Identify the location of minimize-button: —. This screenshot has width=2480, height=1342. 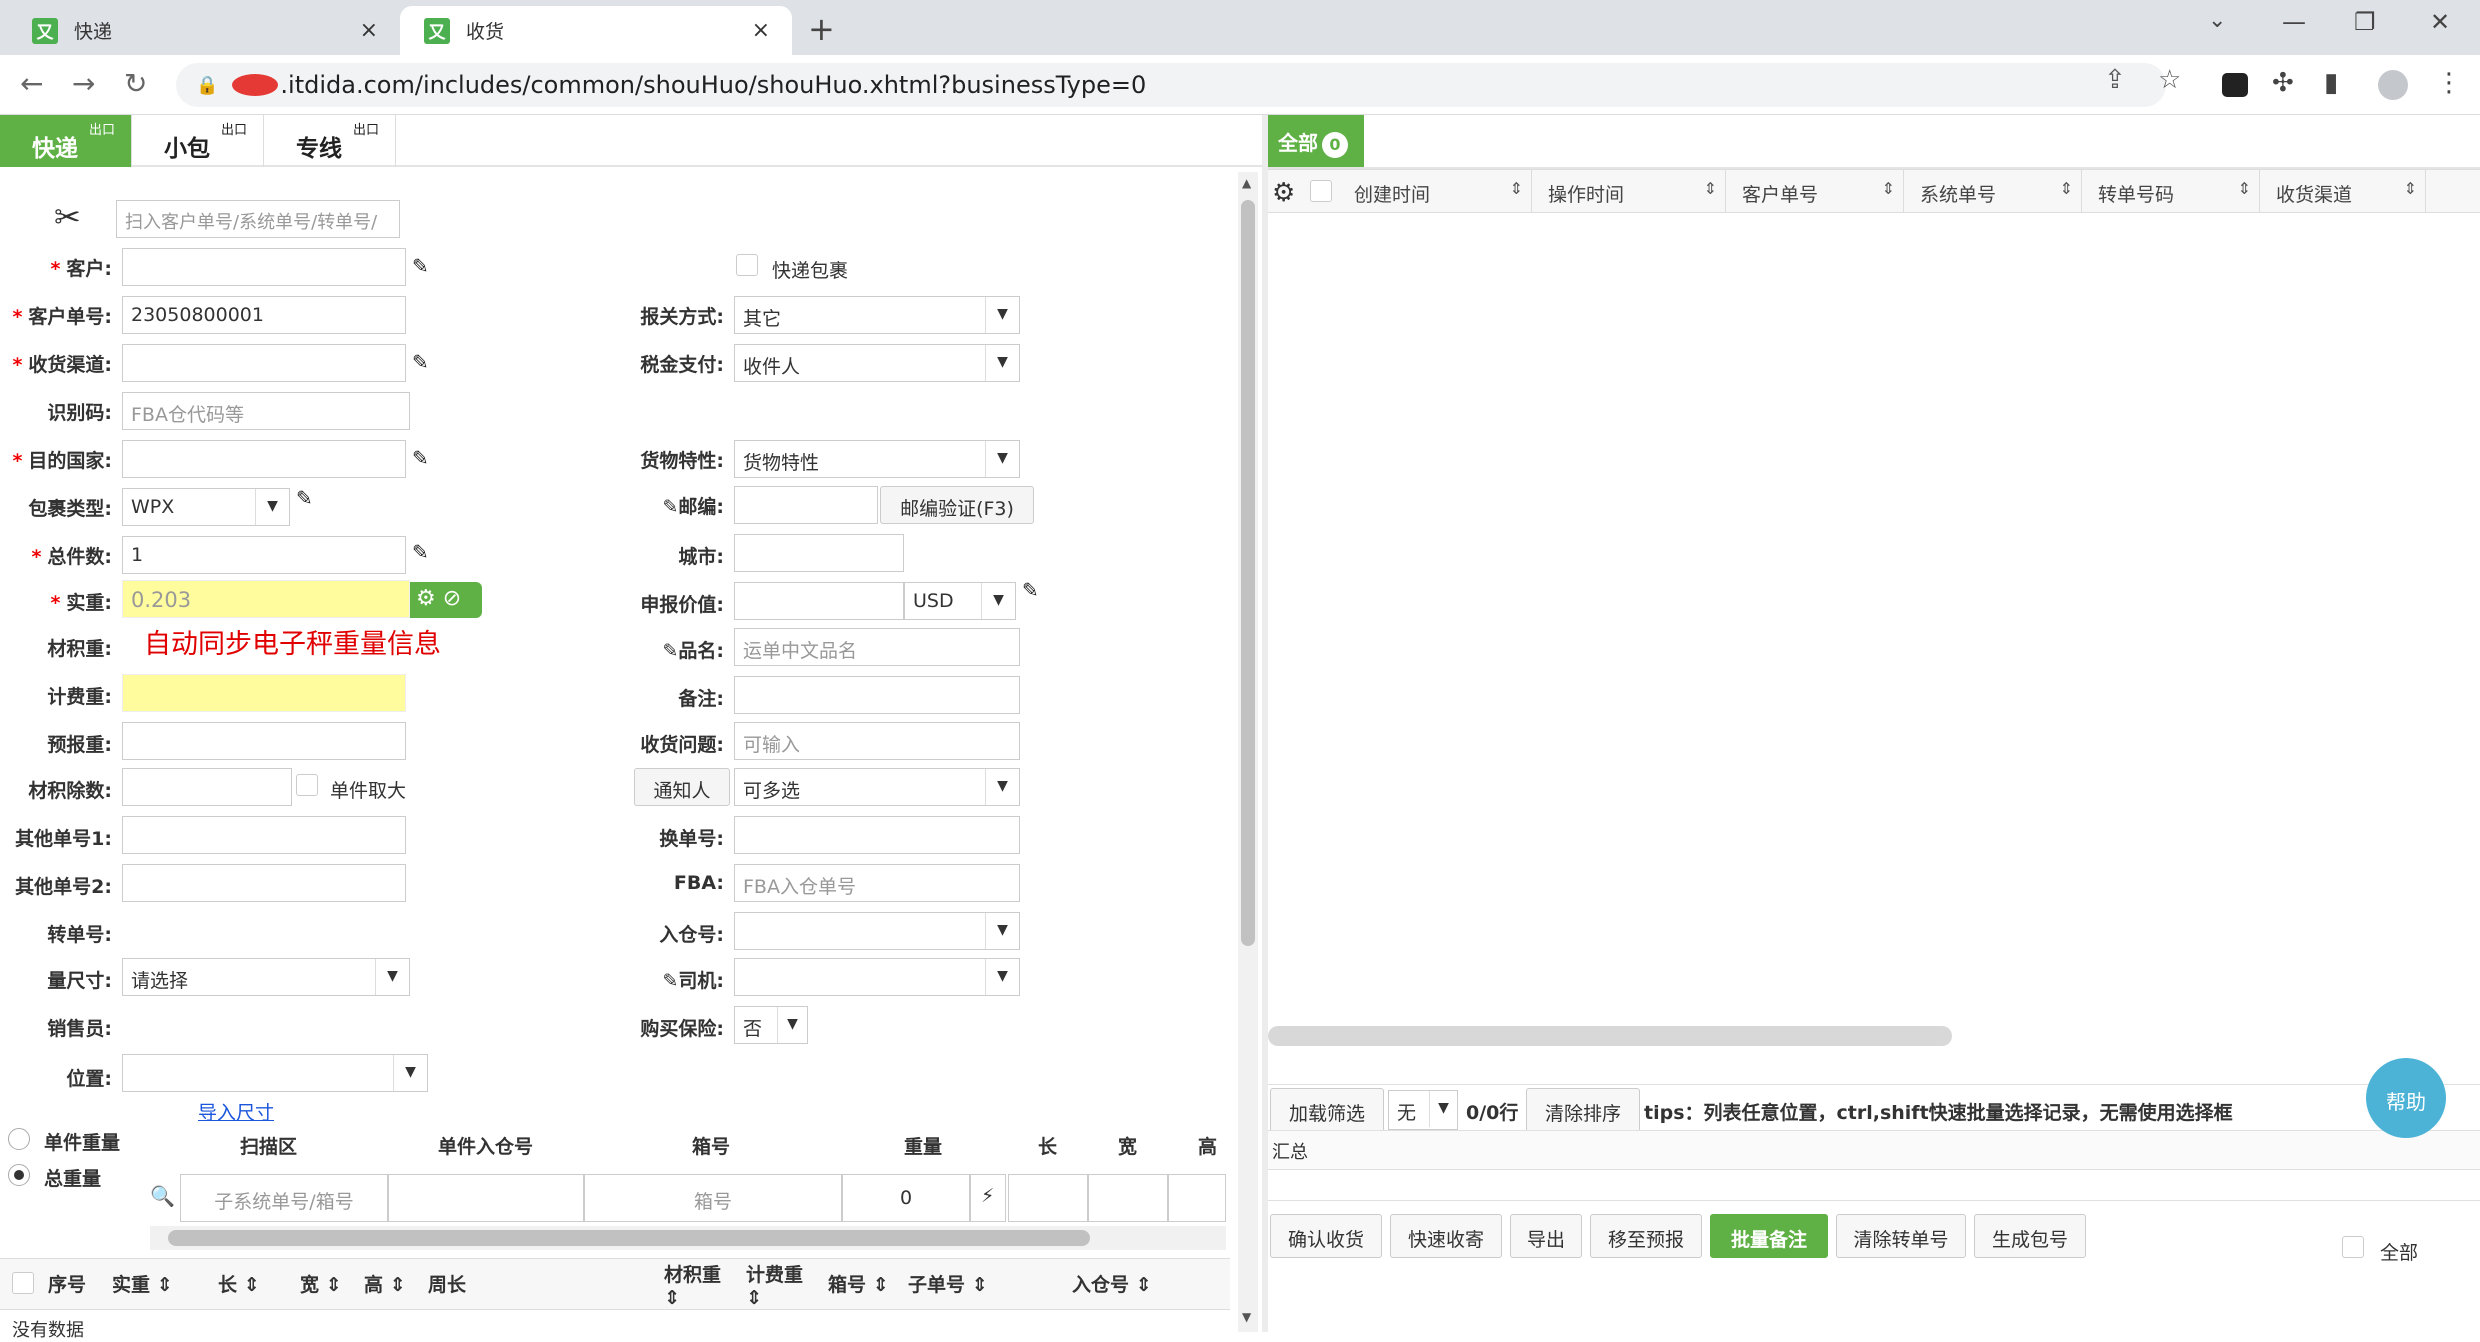
(2294, 22).